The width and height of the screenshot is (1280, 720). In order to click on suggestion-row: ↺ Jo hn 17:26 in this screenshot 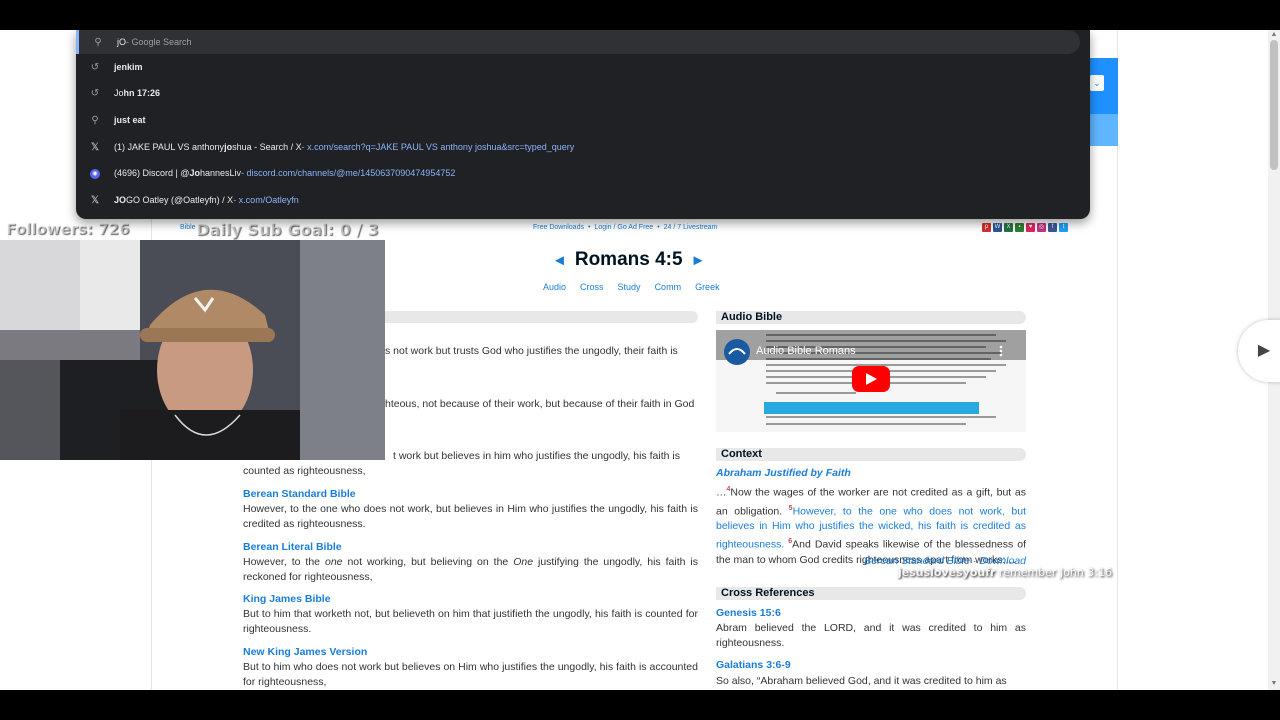, I will do `click(583, 93)`.